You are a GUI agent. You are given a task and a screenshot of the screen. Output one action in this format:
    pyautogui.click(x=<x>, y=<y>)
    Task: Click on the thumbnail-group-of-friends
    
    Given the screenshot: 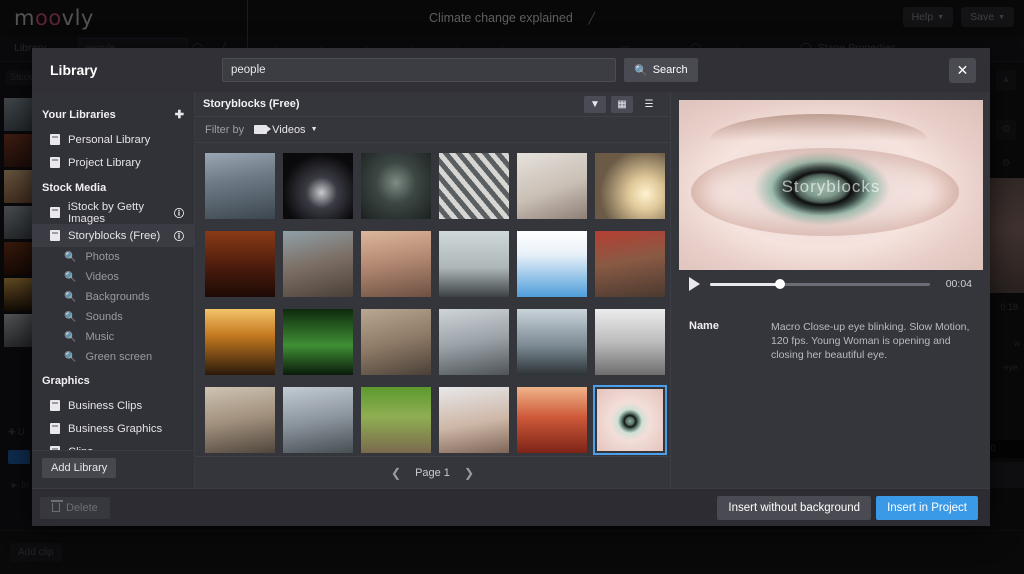 What is the action you would take?
    pyautogui.click(x=396, y=264)
    